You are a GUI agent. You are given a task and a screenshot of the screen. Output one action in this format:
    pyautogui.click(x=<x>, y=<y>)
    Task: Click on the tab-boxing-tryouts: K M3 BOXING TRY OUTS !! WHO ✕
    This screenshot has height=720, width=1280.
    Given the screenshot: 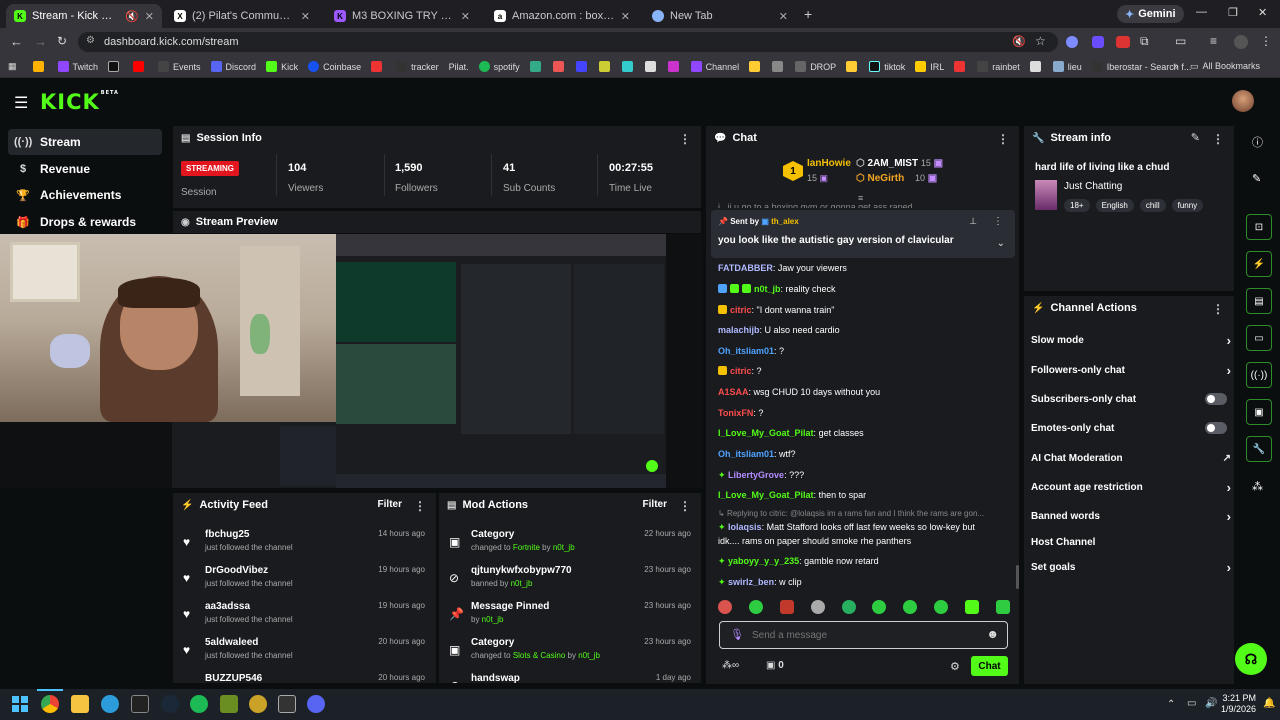 What is the action you would take?
    pyautogui.click(x=402, y=16)
    